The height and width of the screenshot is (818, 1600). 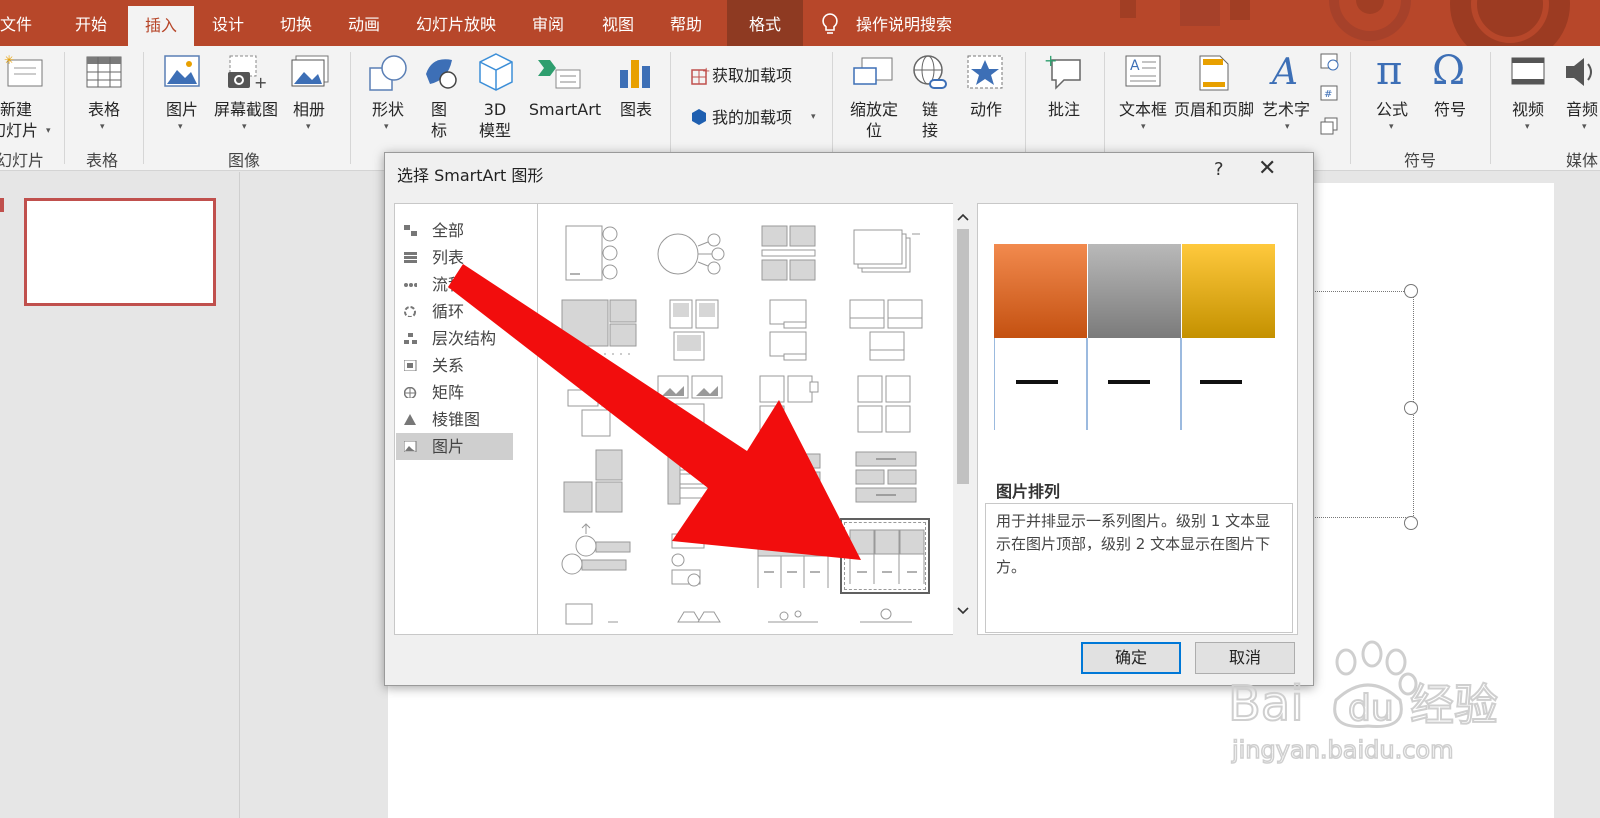 What do you see at coordinates (120, 252) in the screenshot?
I see `slide-thumbnail` at bounding box center [120, 252].